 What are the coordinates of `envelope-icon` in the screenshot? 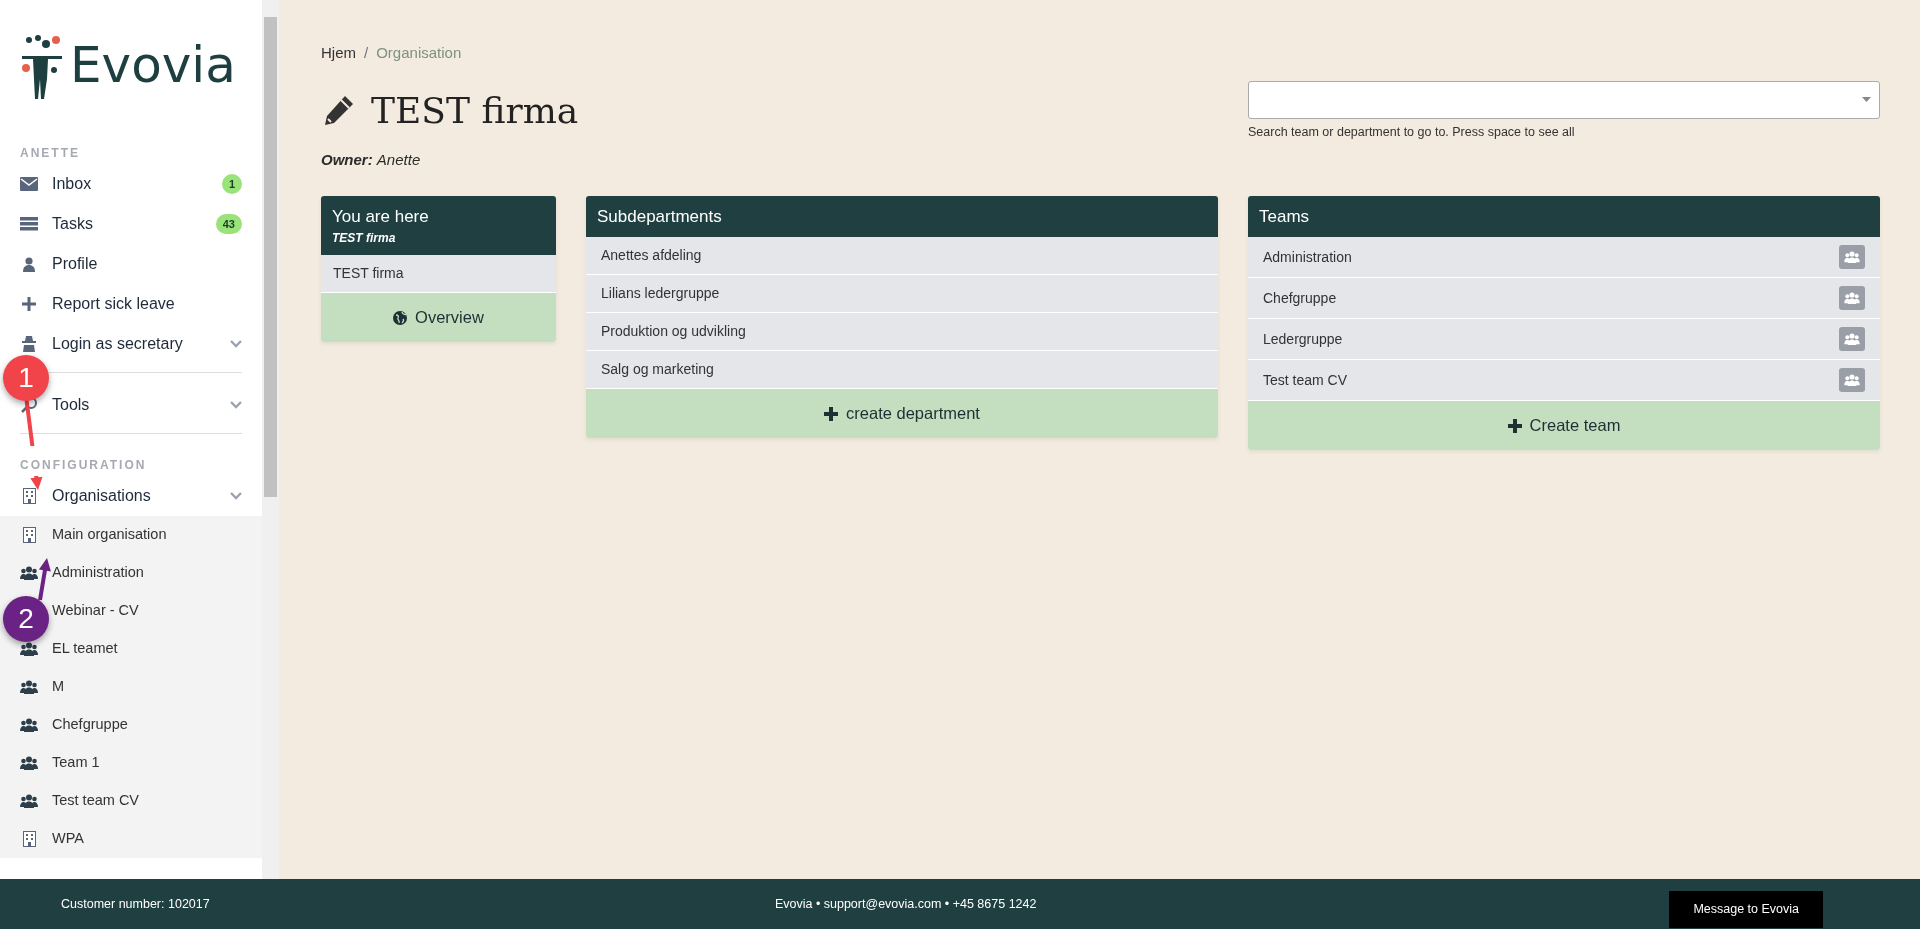 It's located at (29, 184).